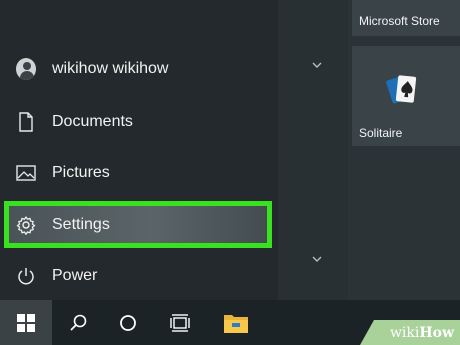 The height and width of the screenshot is (345, 460). What do you see at coordinates (26, 276) in the screenshot?
I see `power-icon` at bounding box center [26, 276].